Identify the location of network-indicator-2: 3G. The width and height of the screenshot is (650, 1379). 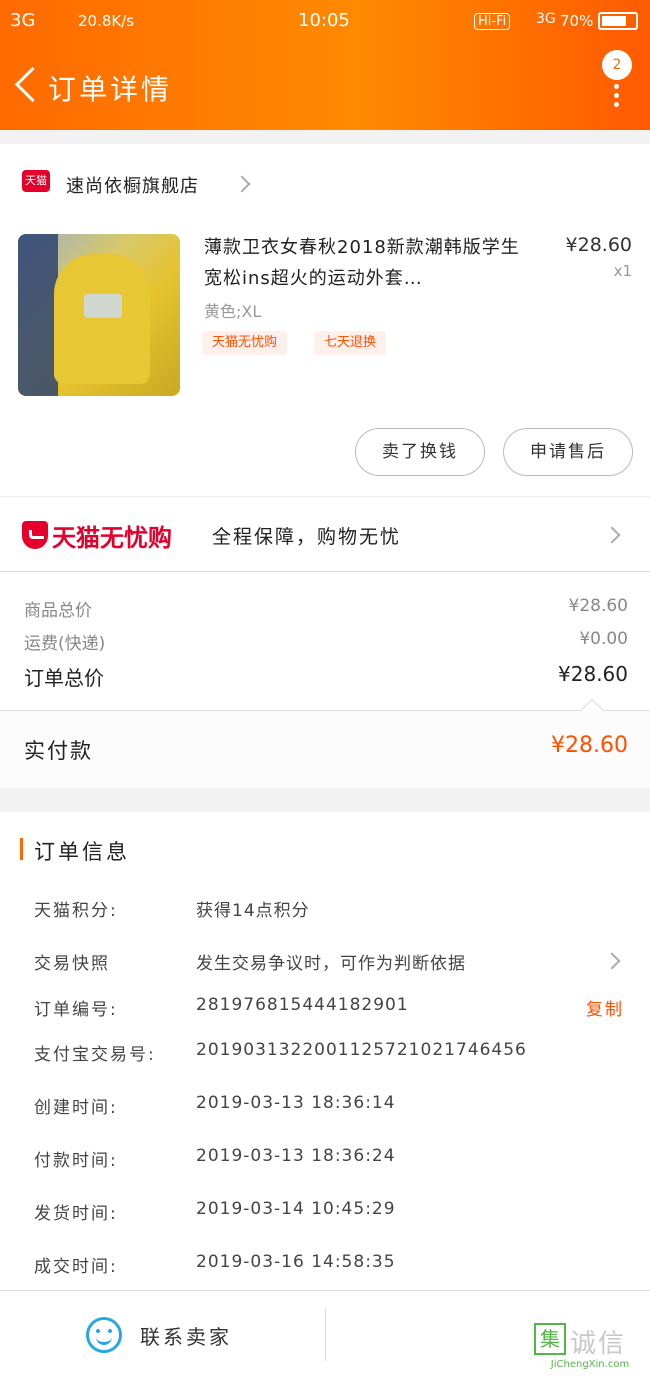
(546, 19).